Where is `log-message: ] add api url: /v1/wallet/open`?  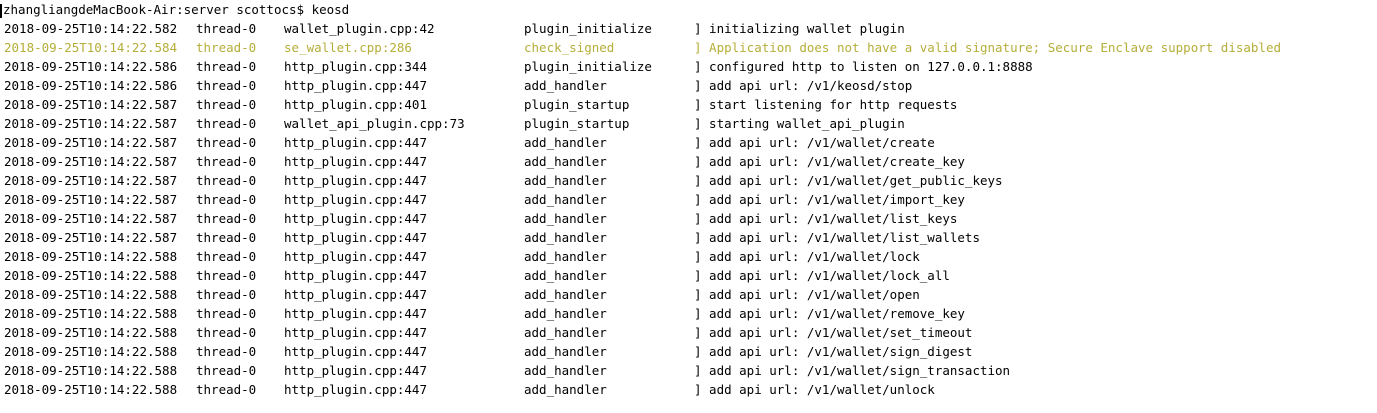
log-message: ] add api url: /v1/wallet/open is located at coordinates (807, 294).